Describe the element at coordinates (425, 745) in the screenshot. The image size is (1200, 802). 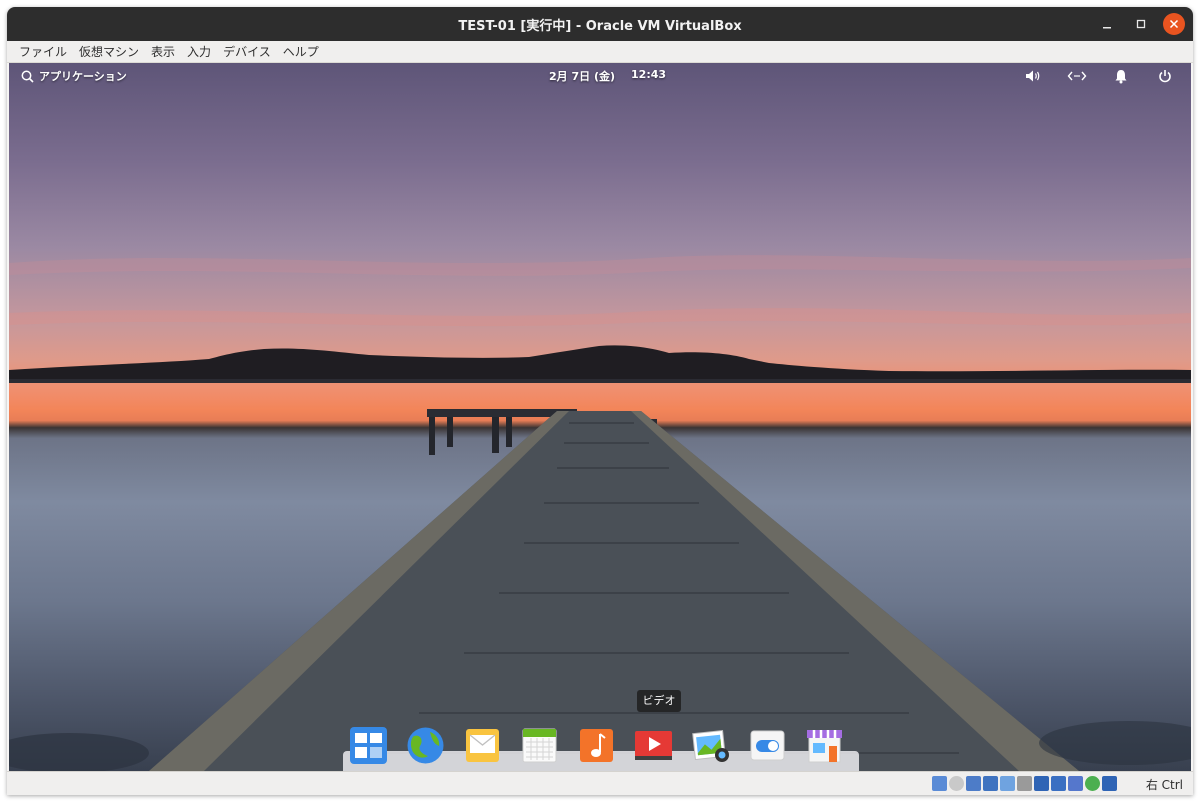
I see `web-browser-icon` at that location.